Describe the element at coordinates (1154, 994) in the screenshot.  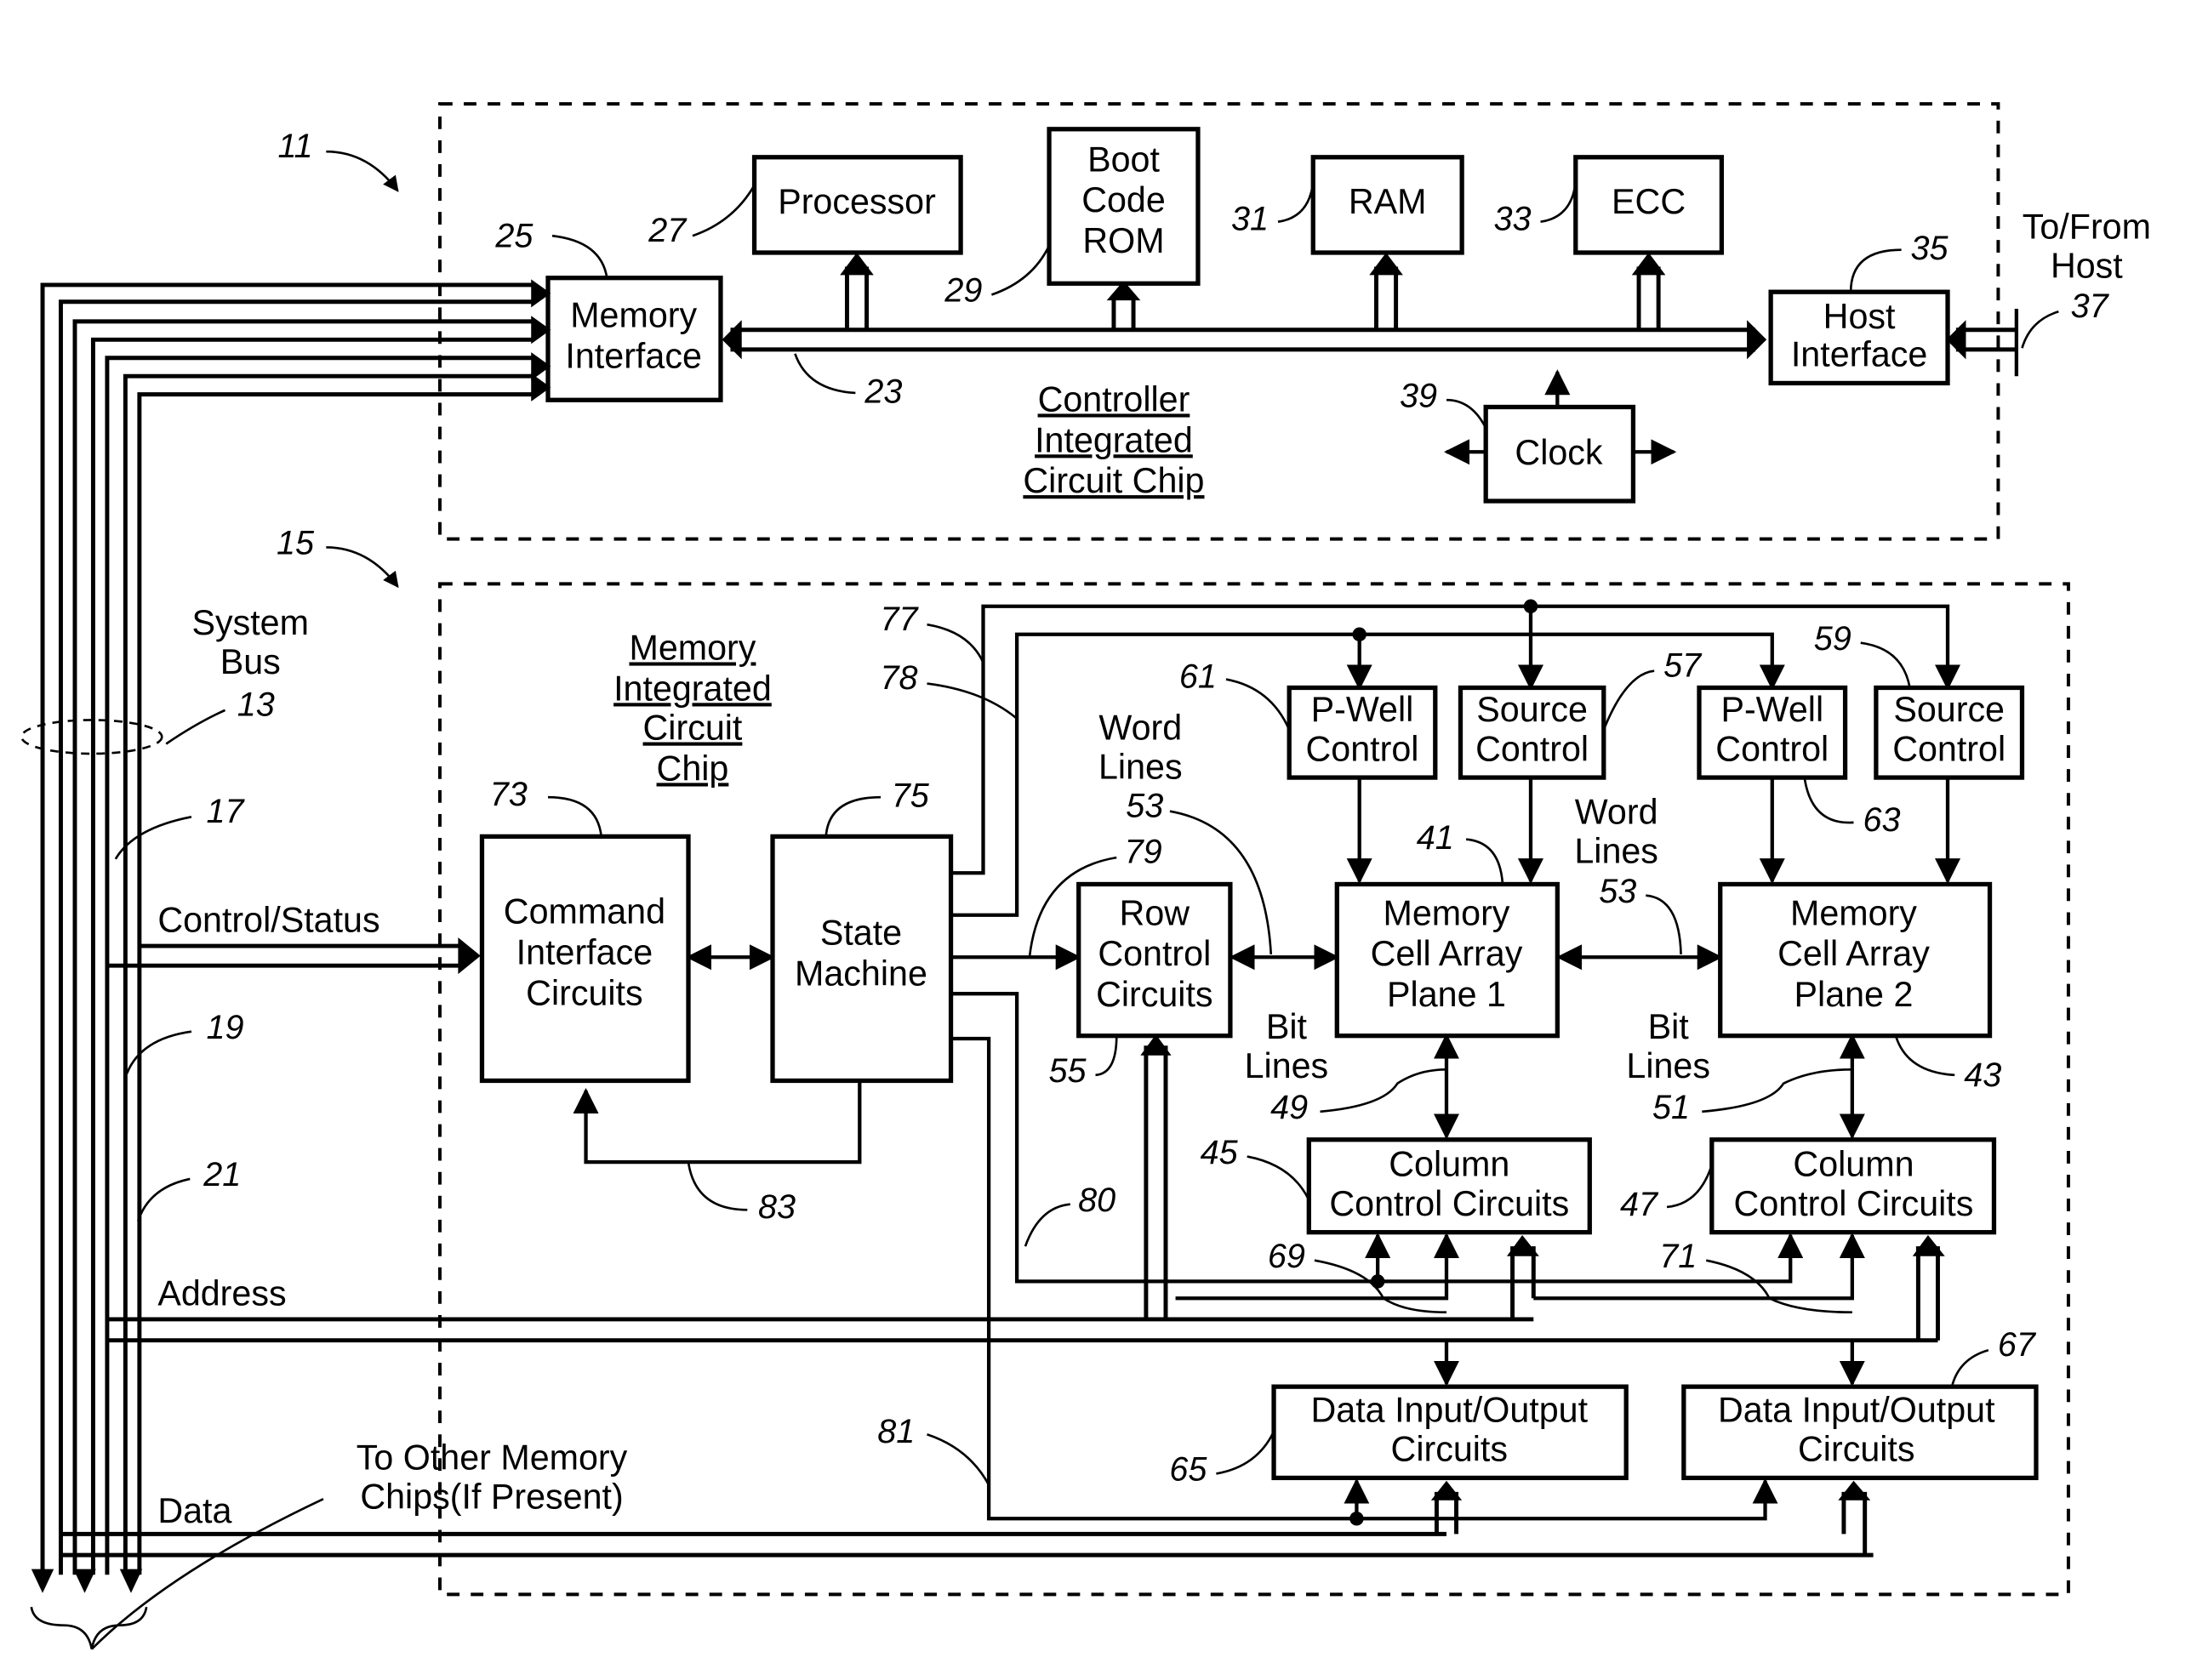
I see `row-control-label-3: Circuits` at that location.